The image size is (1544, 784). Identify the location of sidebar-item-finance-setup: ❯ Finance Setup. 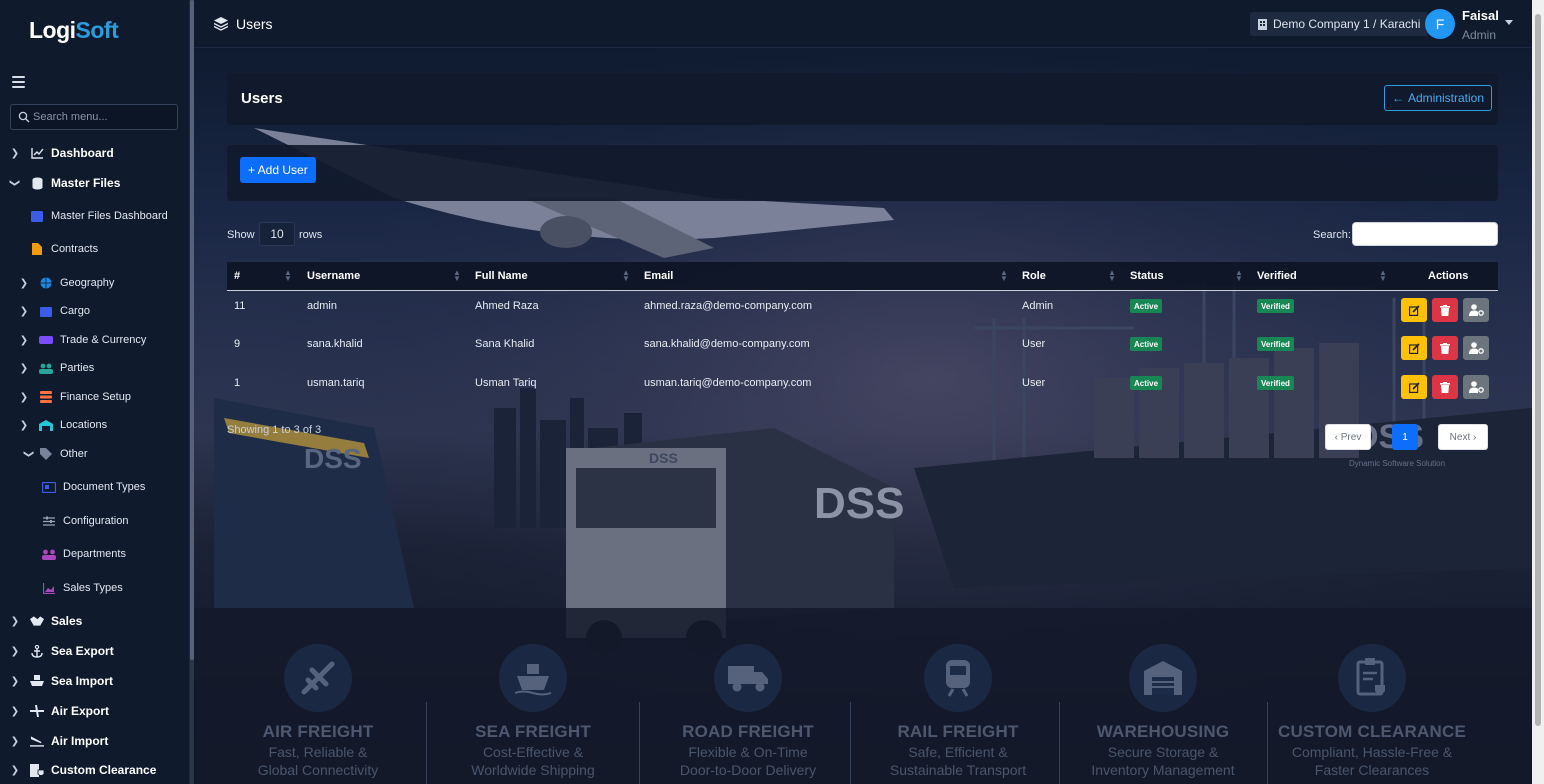
(94, 397).